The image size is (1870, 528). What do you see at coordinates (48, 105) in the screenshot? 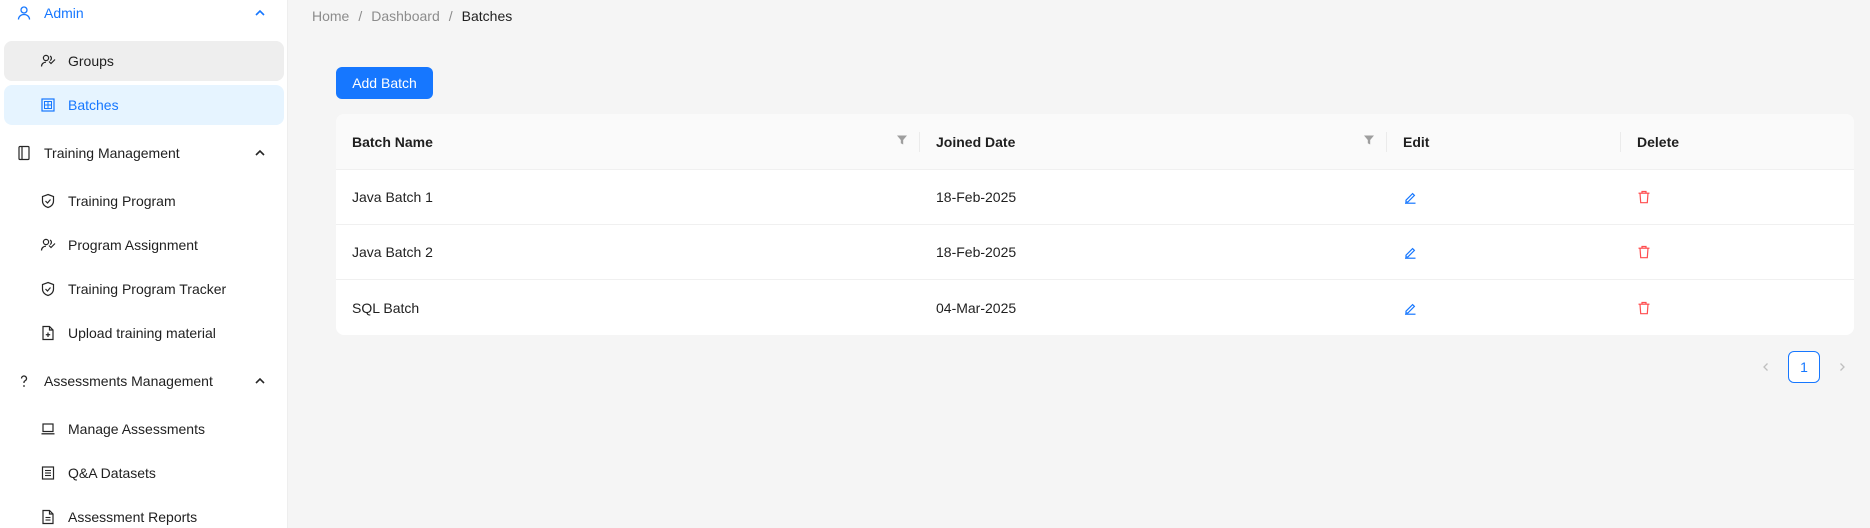
I see `table-icon` at bounding box center [48, 105].